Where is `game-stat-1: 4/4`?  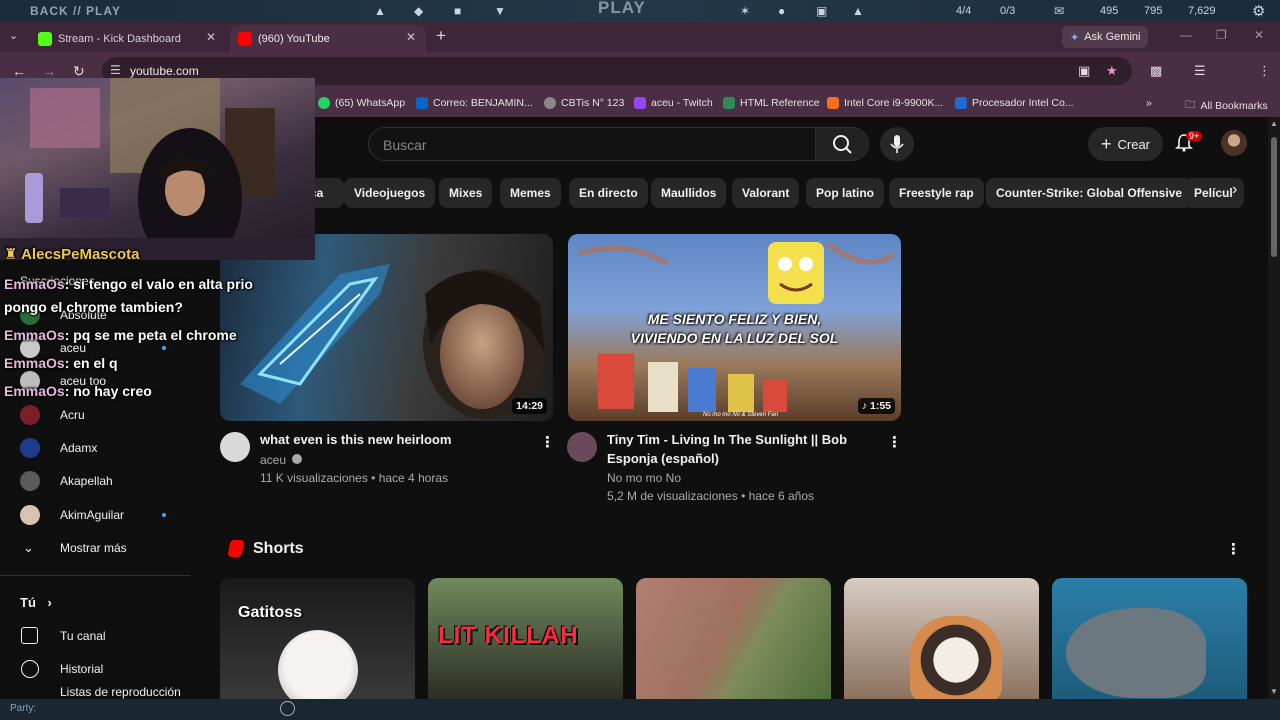 game-stat-1: 4/4 is located at coordinates (964, 11).